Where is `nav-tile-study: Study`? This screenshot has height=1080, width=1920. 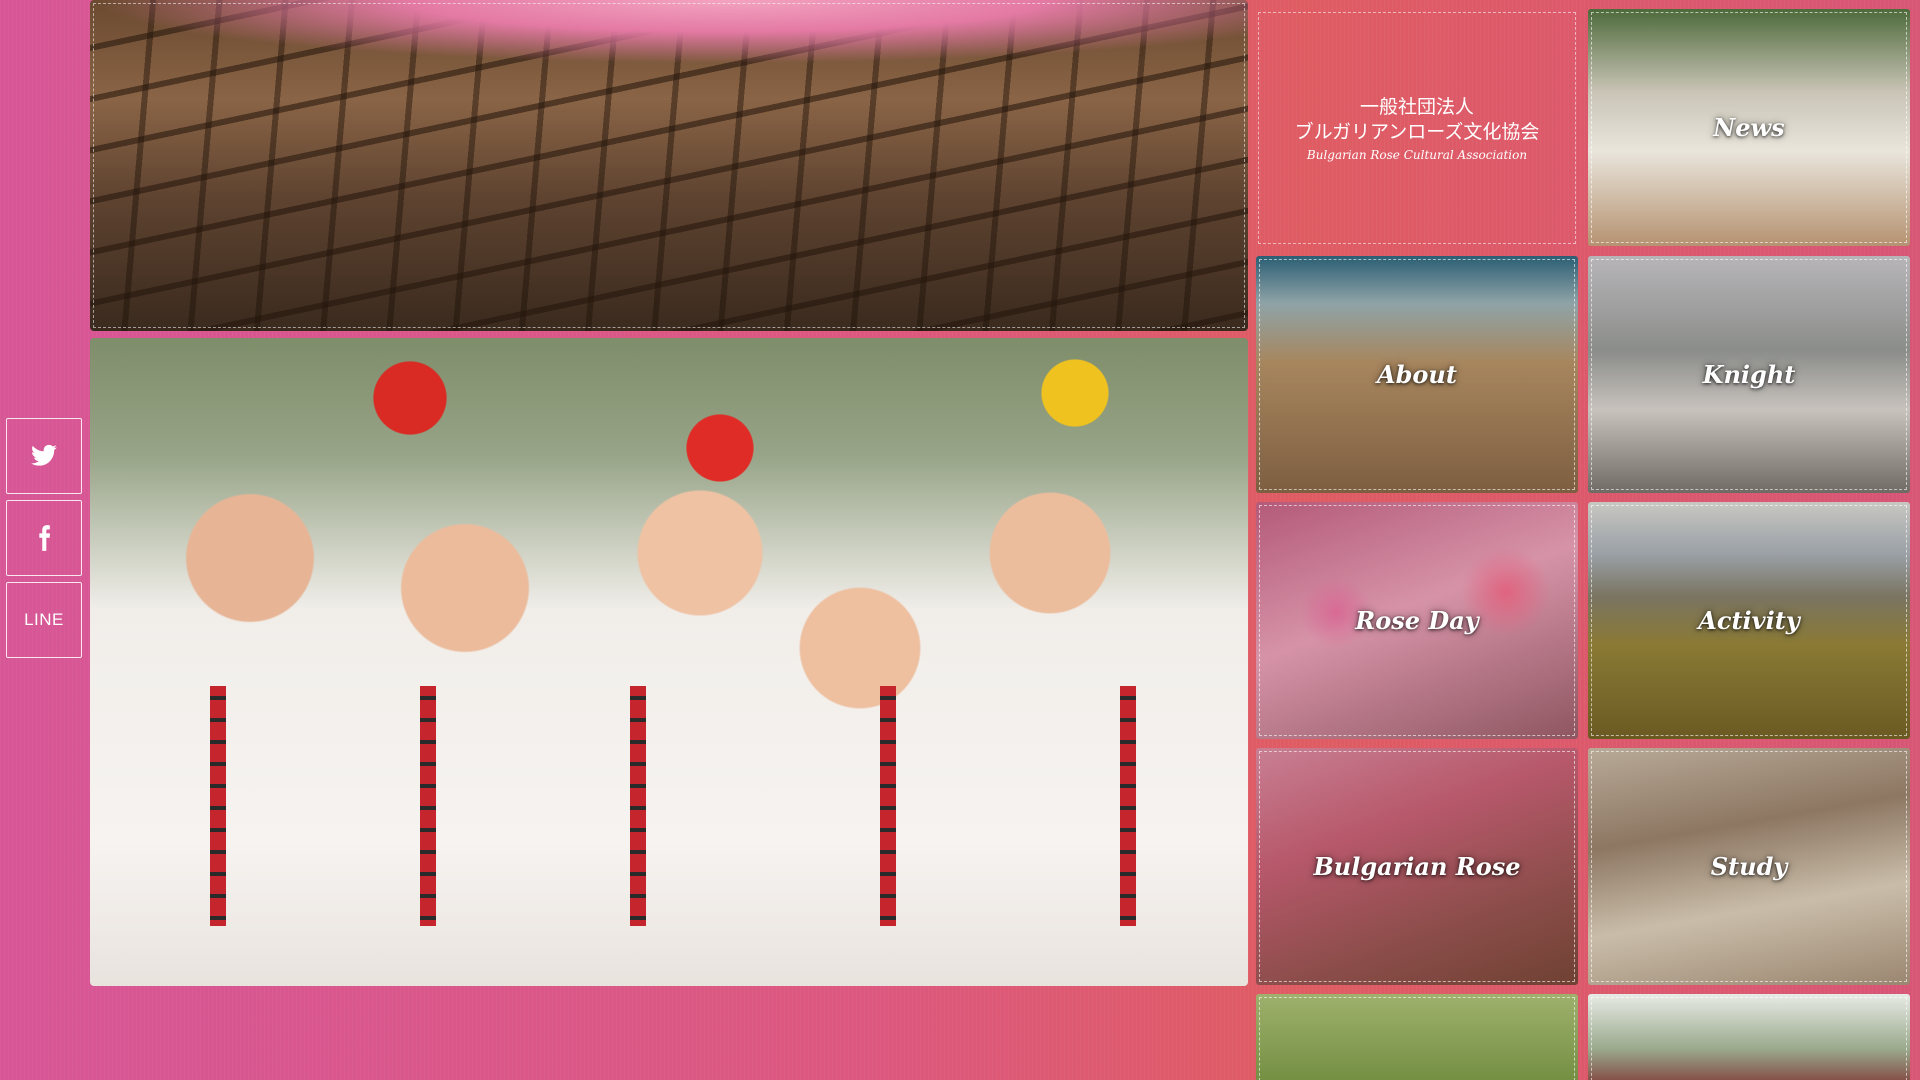 nav-tile-study: Study is located at coordinates (1749, 866).